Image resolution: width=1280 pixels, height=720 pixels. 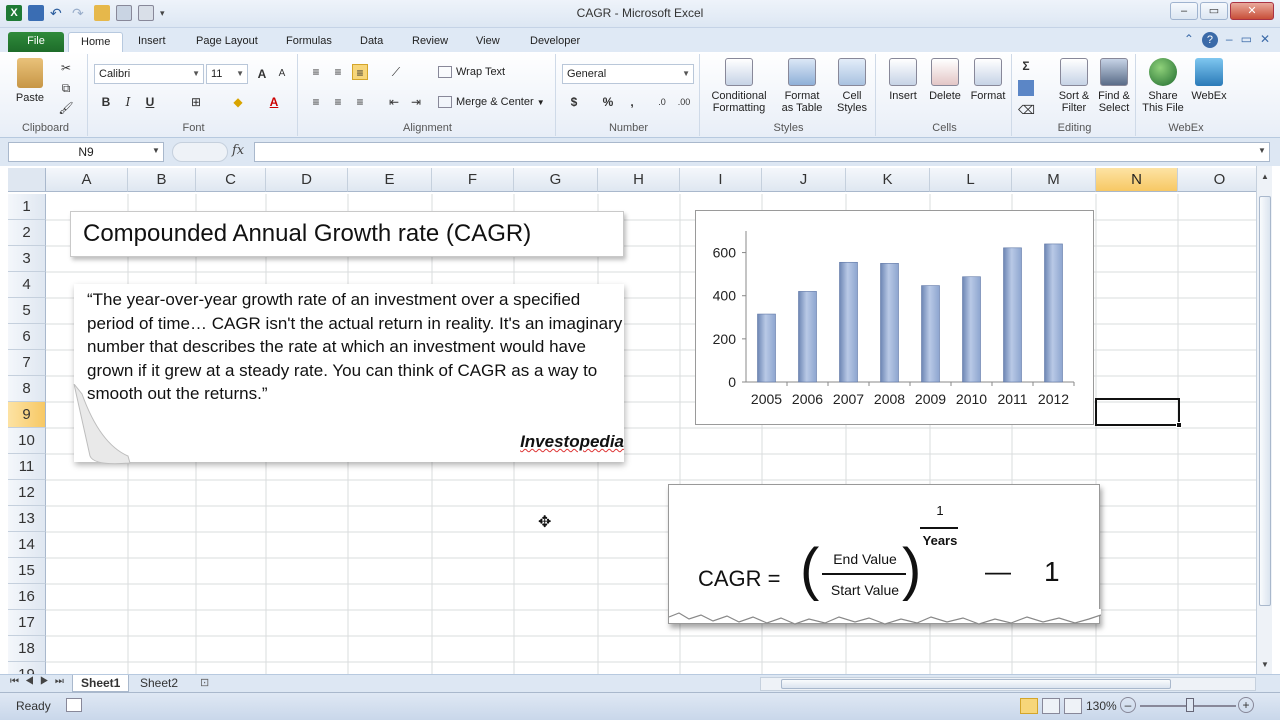 I want to click on column-header-b: B, so click(x=162, y=180).